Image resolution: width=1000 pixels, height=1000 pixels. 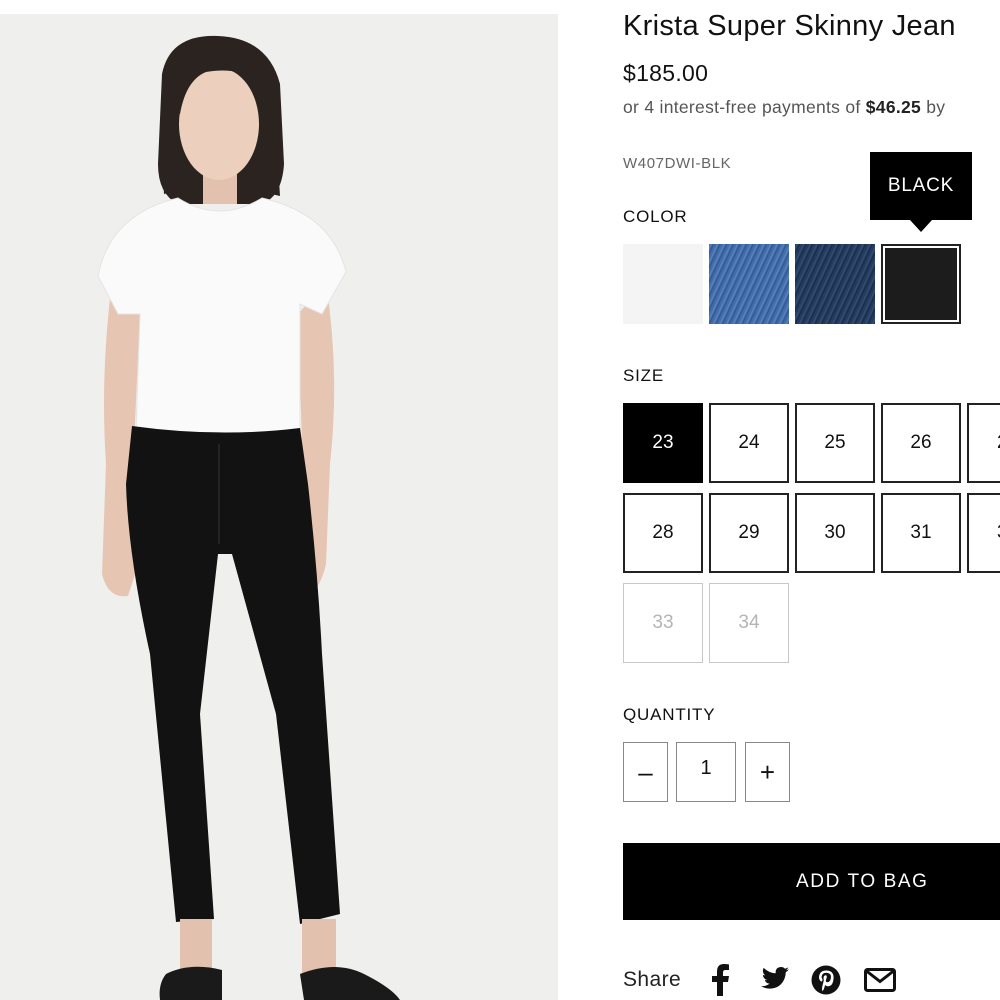 What do you see at coordinates (742, 107) in the screenshot?
I see `installments-prefix: or 4 interest-free payments of` at bounding box center [742, 107].